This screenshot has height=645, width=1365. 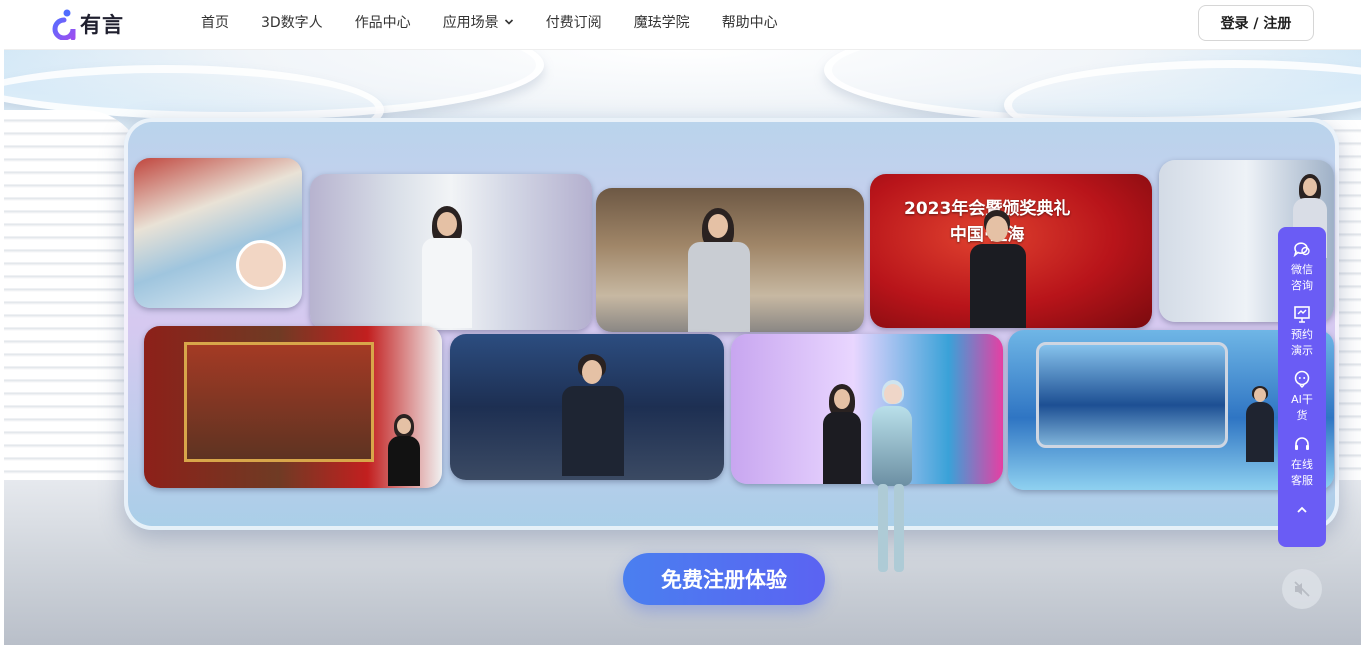 What do you see at coordinates (1256, 23) in the screenshot?
I see `login-register-button: 登录 / 注册` at bounding box center [1256, 23].